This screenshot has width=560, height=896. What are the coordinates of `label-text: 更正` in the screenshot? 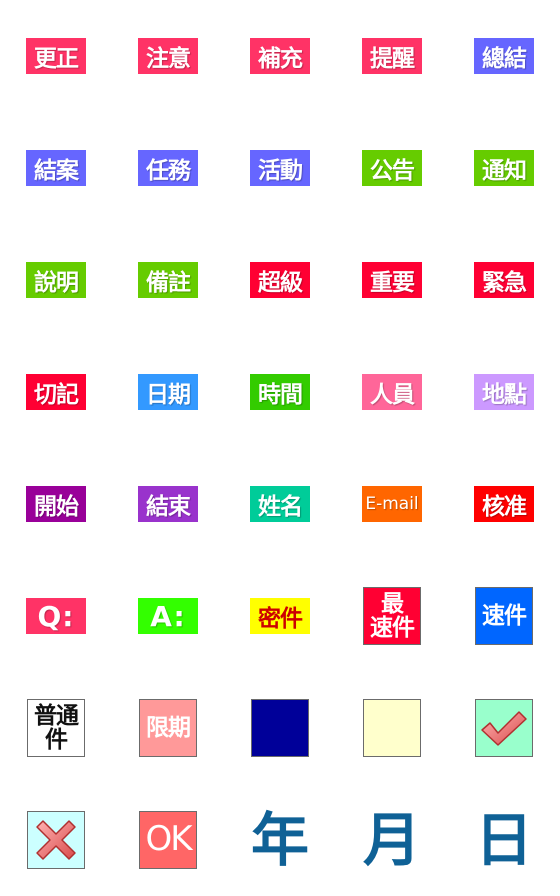 It's located at (56, 56).